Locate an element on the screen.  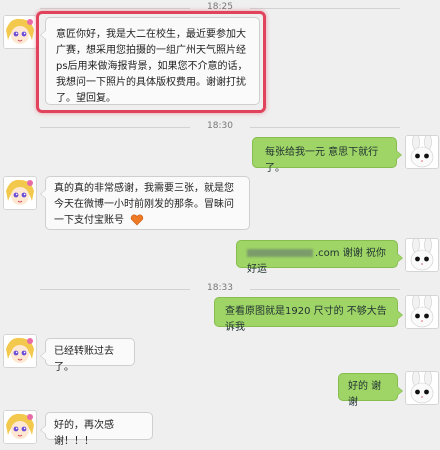
timestamp: 18:30 is located at coordinates (220, 126).